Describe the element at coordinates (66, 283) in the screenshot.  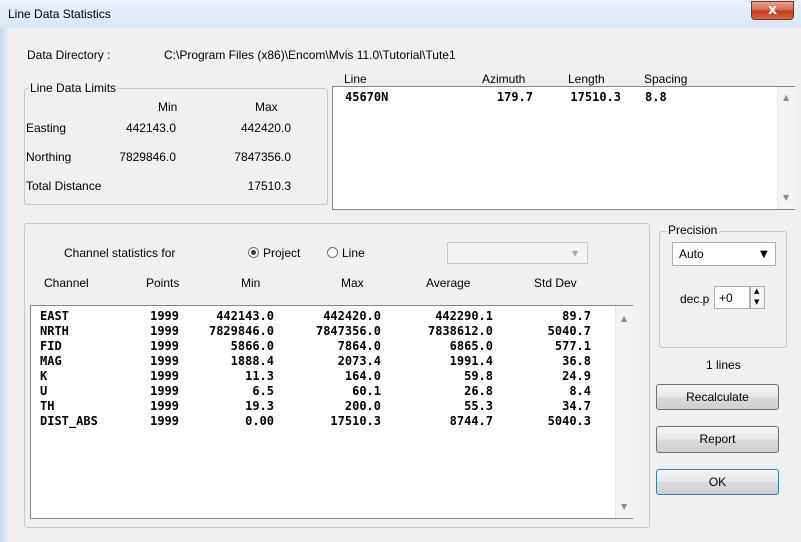
I see `channel-header: Channel` at that location.